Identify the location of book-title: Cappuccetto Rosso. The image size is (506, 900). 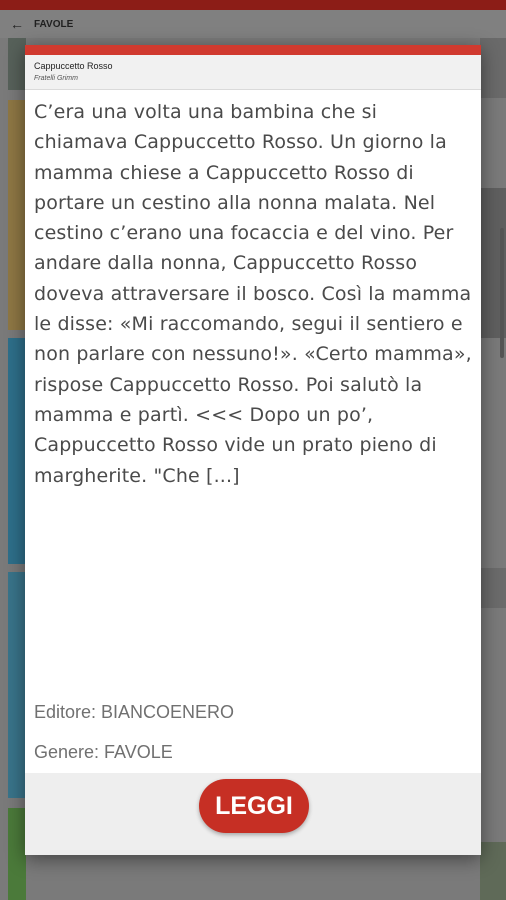
(73, 66).